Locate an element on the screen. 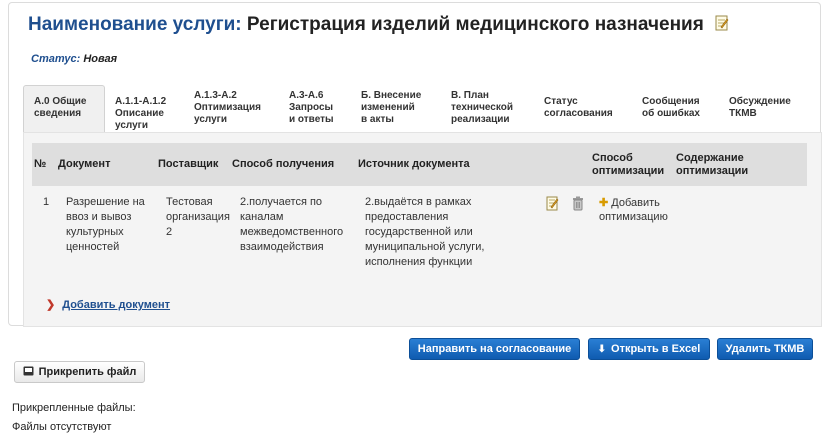  add-document-link: ❯ Добавить документ is located at coordinates (108, 304).